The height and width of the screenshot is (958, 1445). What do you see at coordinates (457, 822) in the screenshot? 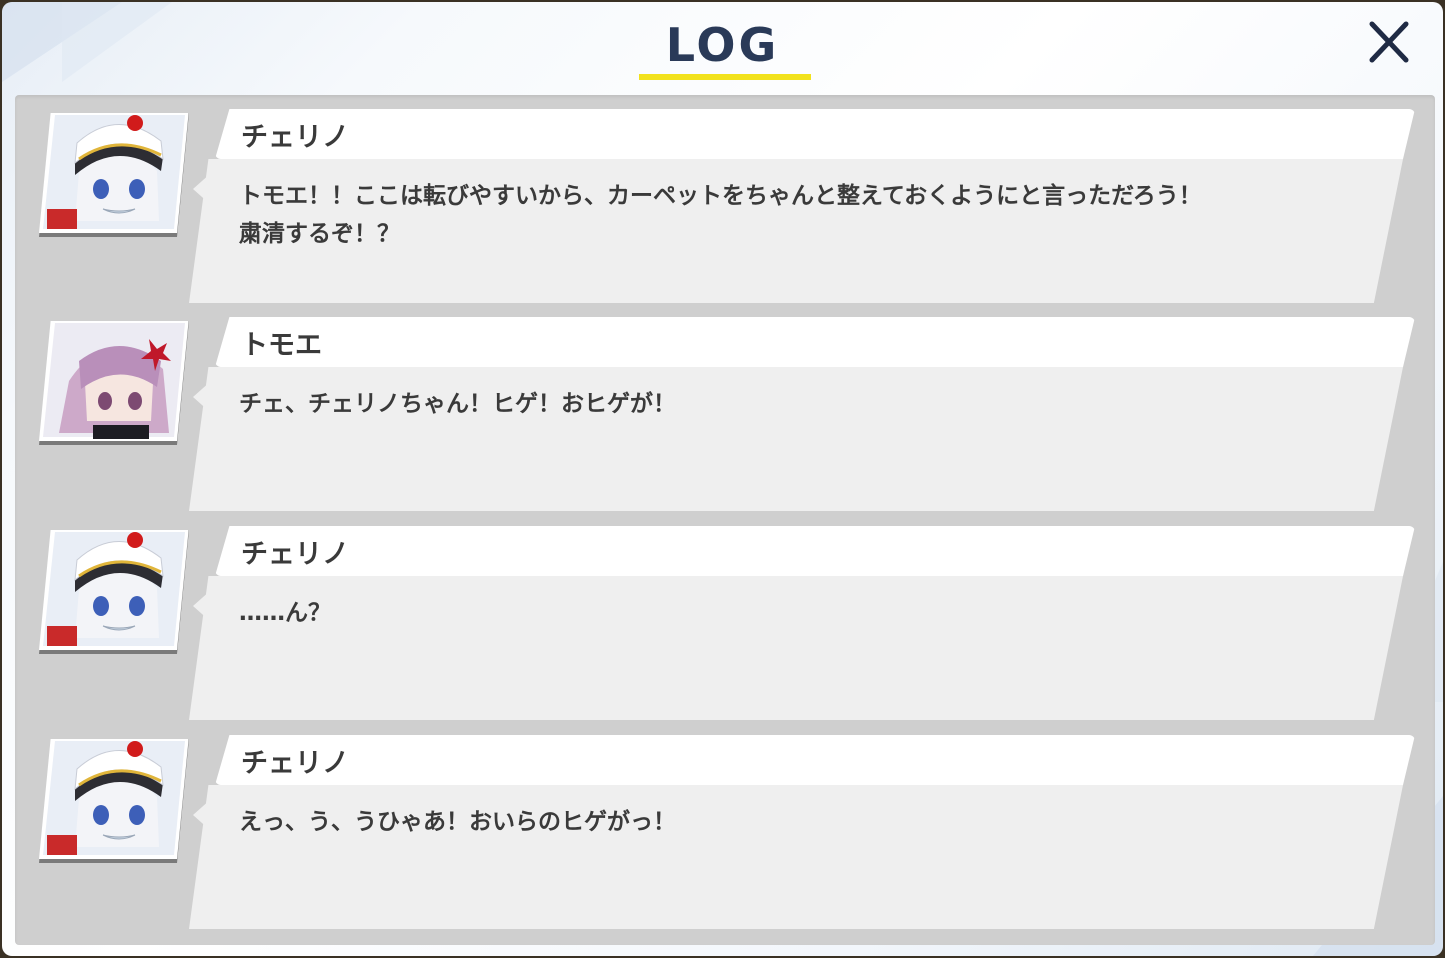
I see `message-text: えっ、う、うひゃあ！おいらのヒゲがっ！` at bounding box center [457, 822].